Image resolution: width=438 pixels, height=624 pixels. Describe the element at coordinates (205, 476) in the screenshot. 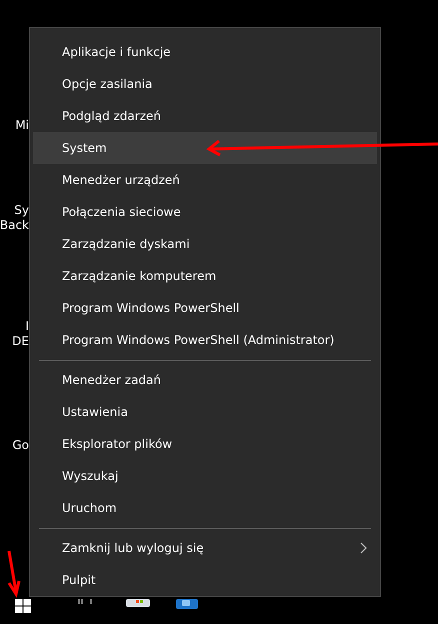

I see `menu-item: Wyszukaj` at that location.